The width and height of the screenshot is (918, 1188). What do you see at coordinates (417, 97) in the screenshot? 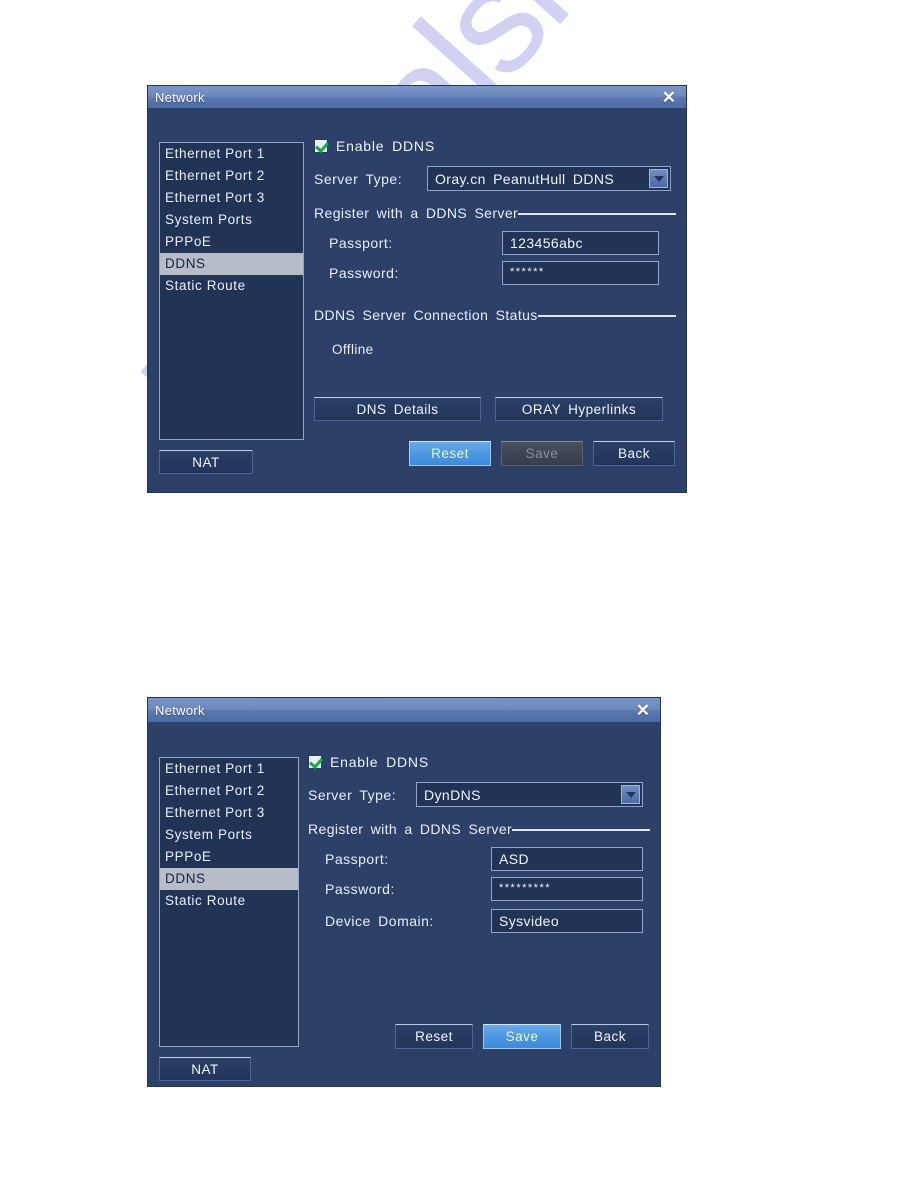
I see `dialog-1-titlebar: Network ✕` at bounding box center [417, 97].